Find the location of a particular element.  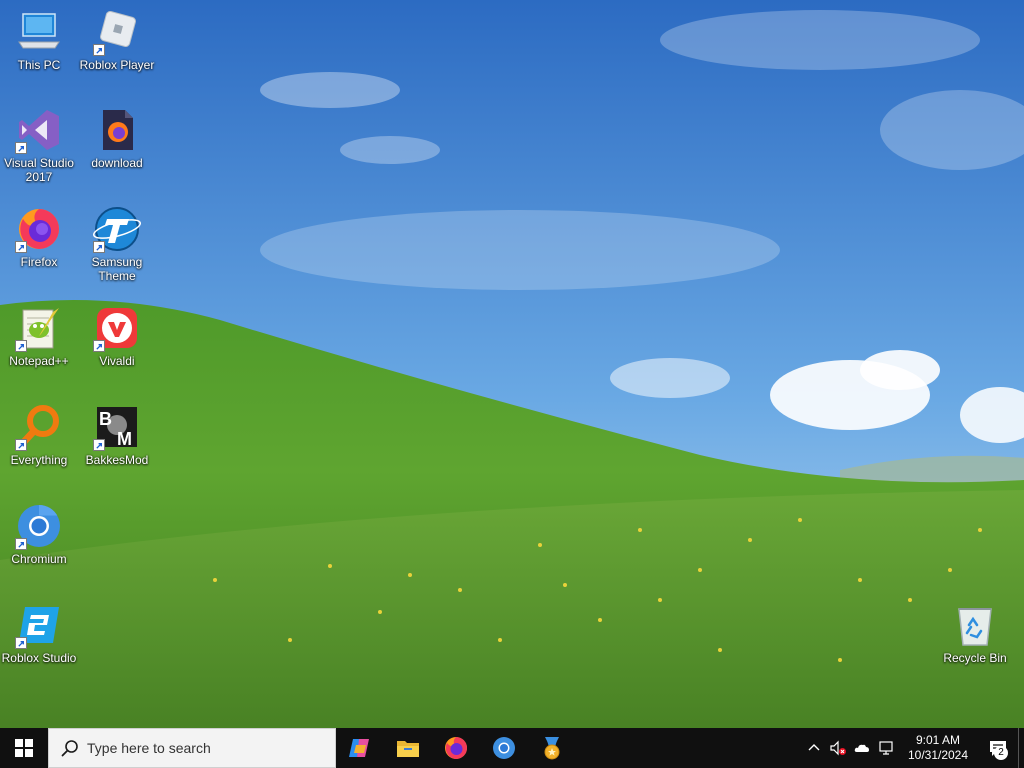

show-hidden-icons-button is located at coordinates (814, 748).